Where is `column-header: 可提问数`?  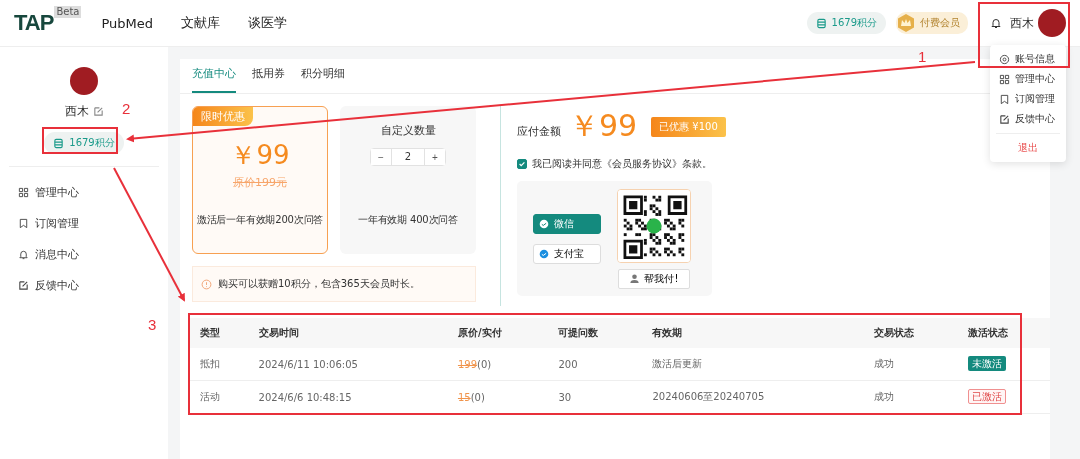 column-header: 可提问数 is located at coordinates (593, 333).